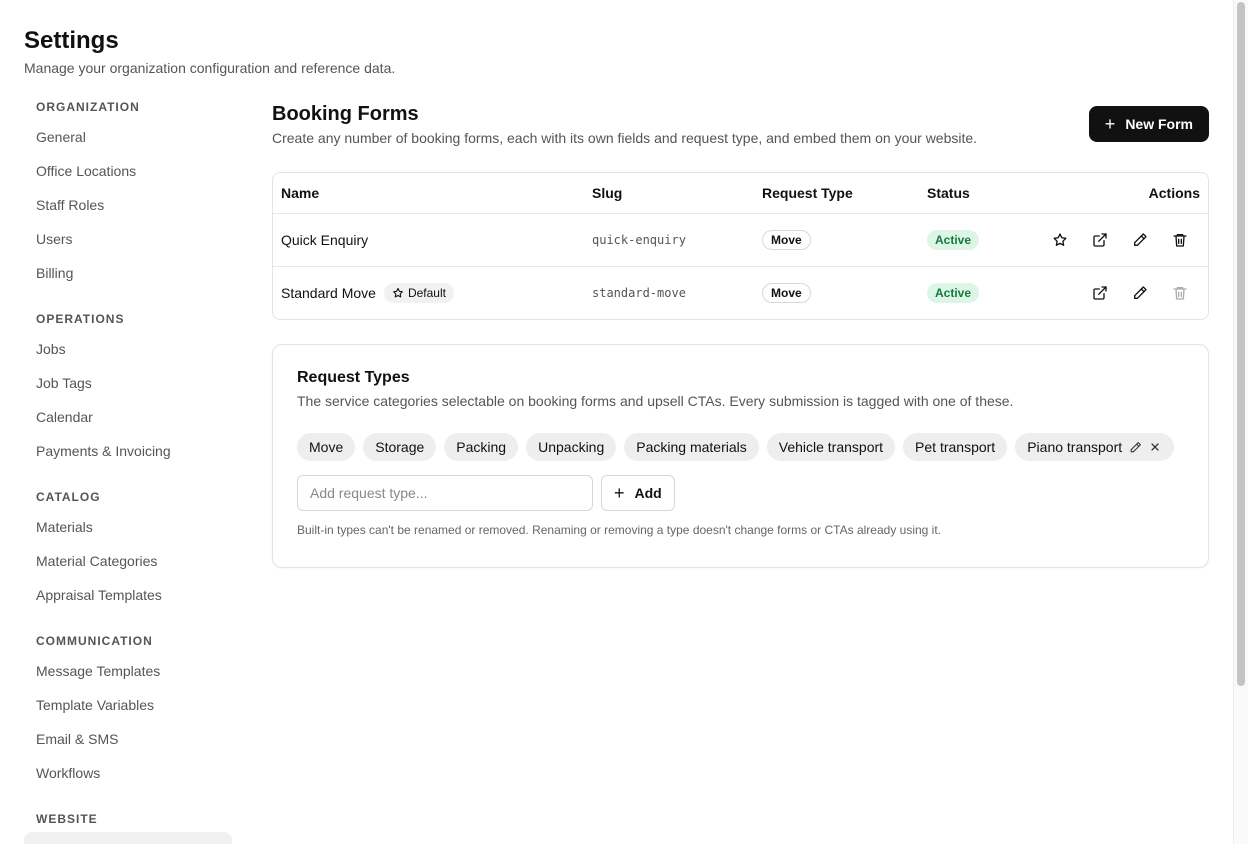 This screenshot has width=1248, height=844. I want to click on chip-label: Vehicle transport, so click(831, 447).